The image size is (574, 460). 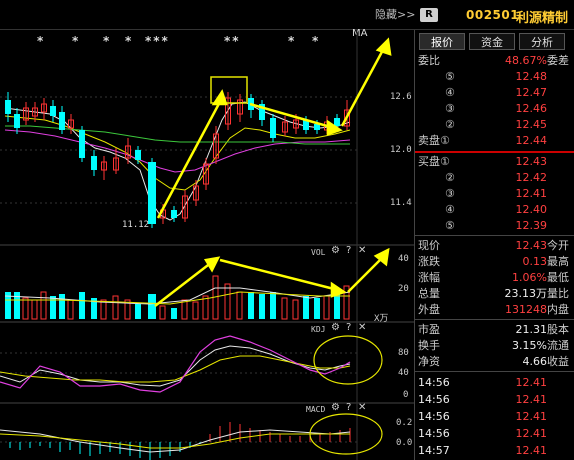 What do you see at coordinates (442, 41) in the screenshot?
I see `tab-quote: 报价` at bounding box center [442, 41].